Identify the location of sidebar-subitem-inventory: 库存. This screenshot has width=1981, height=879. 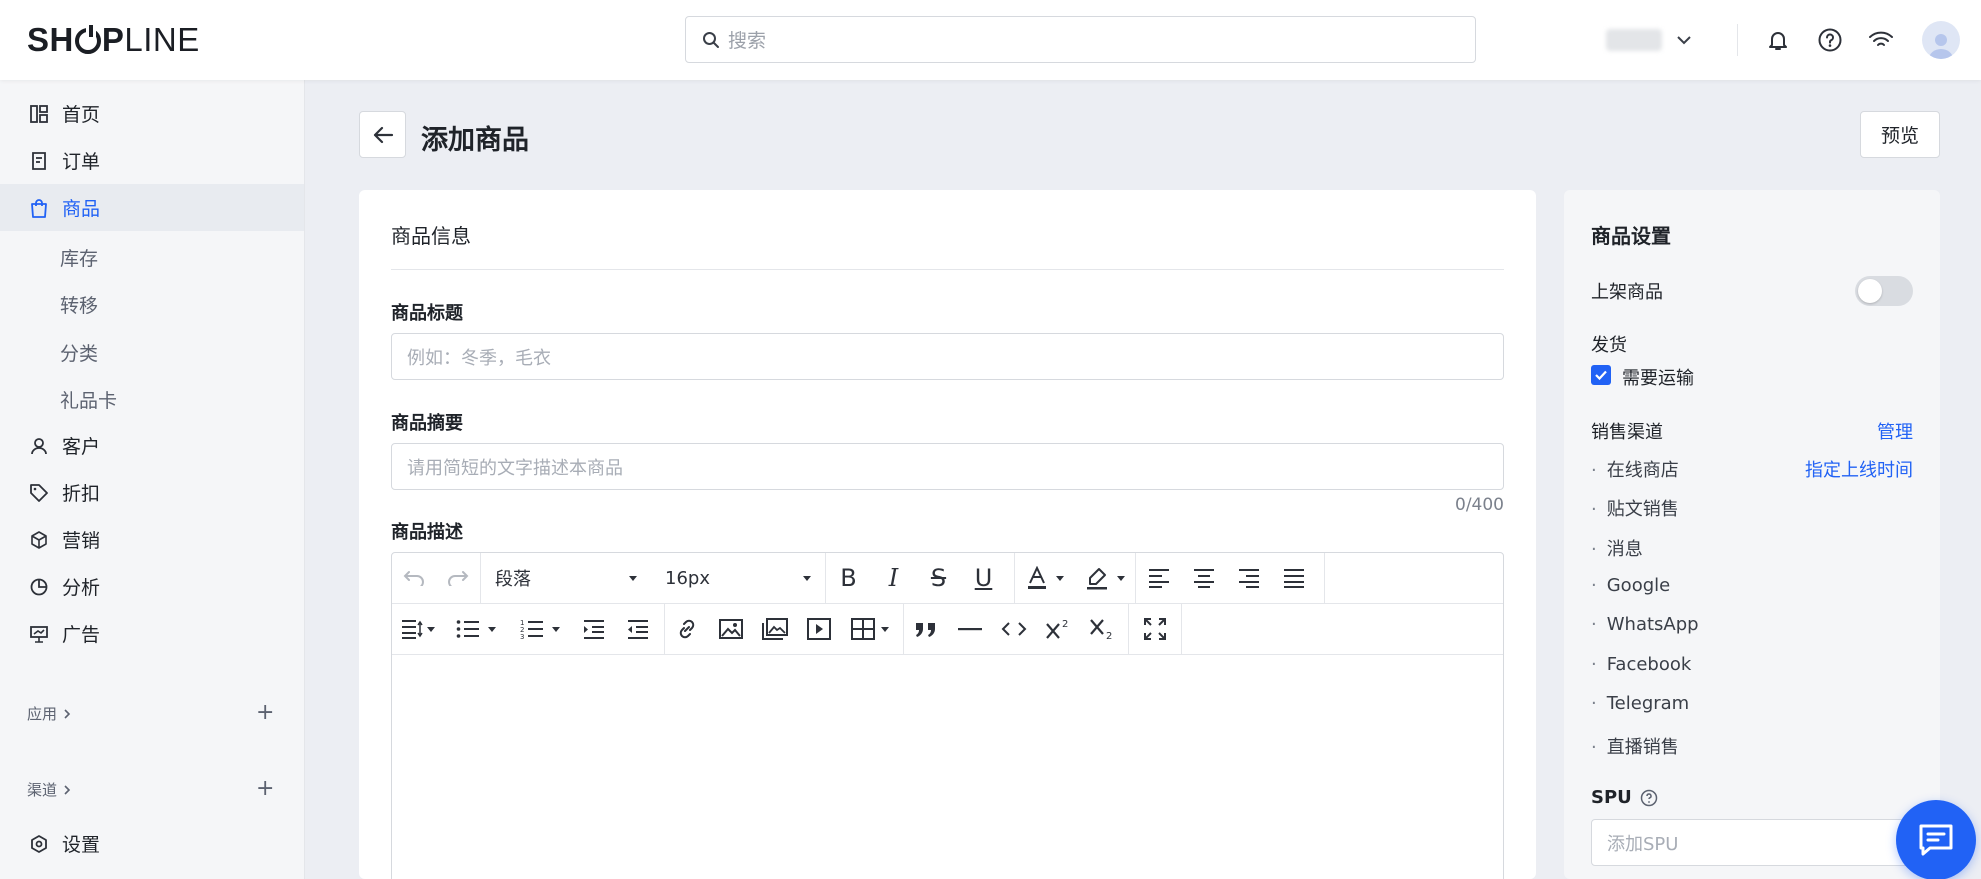
(79, 257).